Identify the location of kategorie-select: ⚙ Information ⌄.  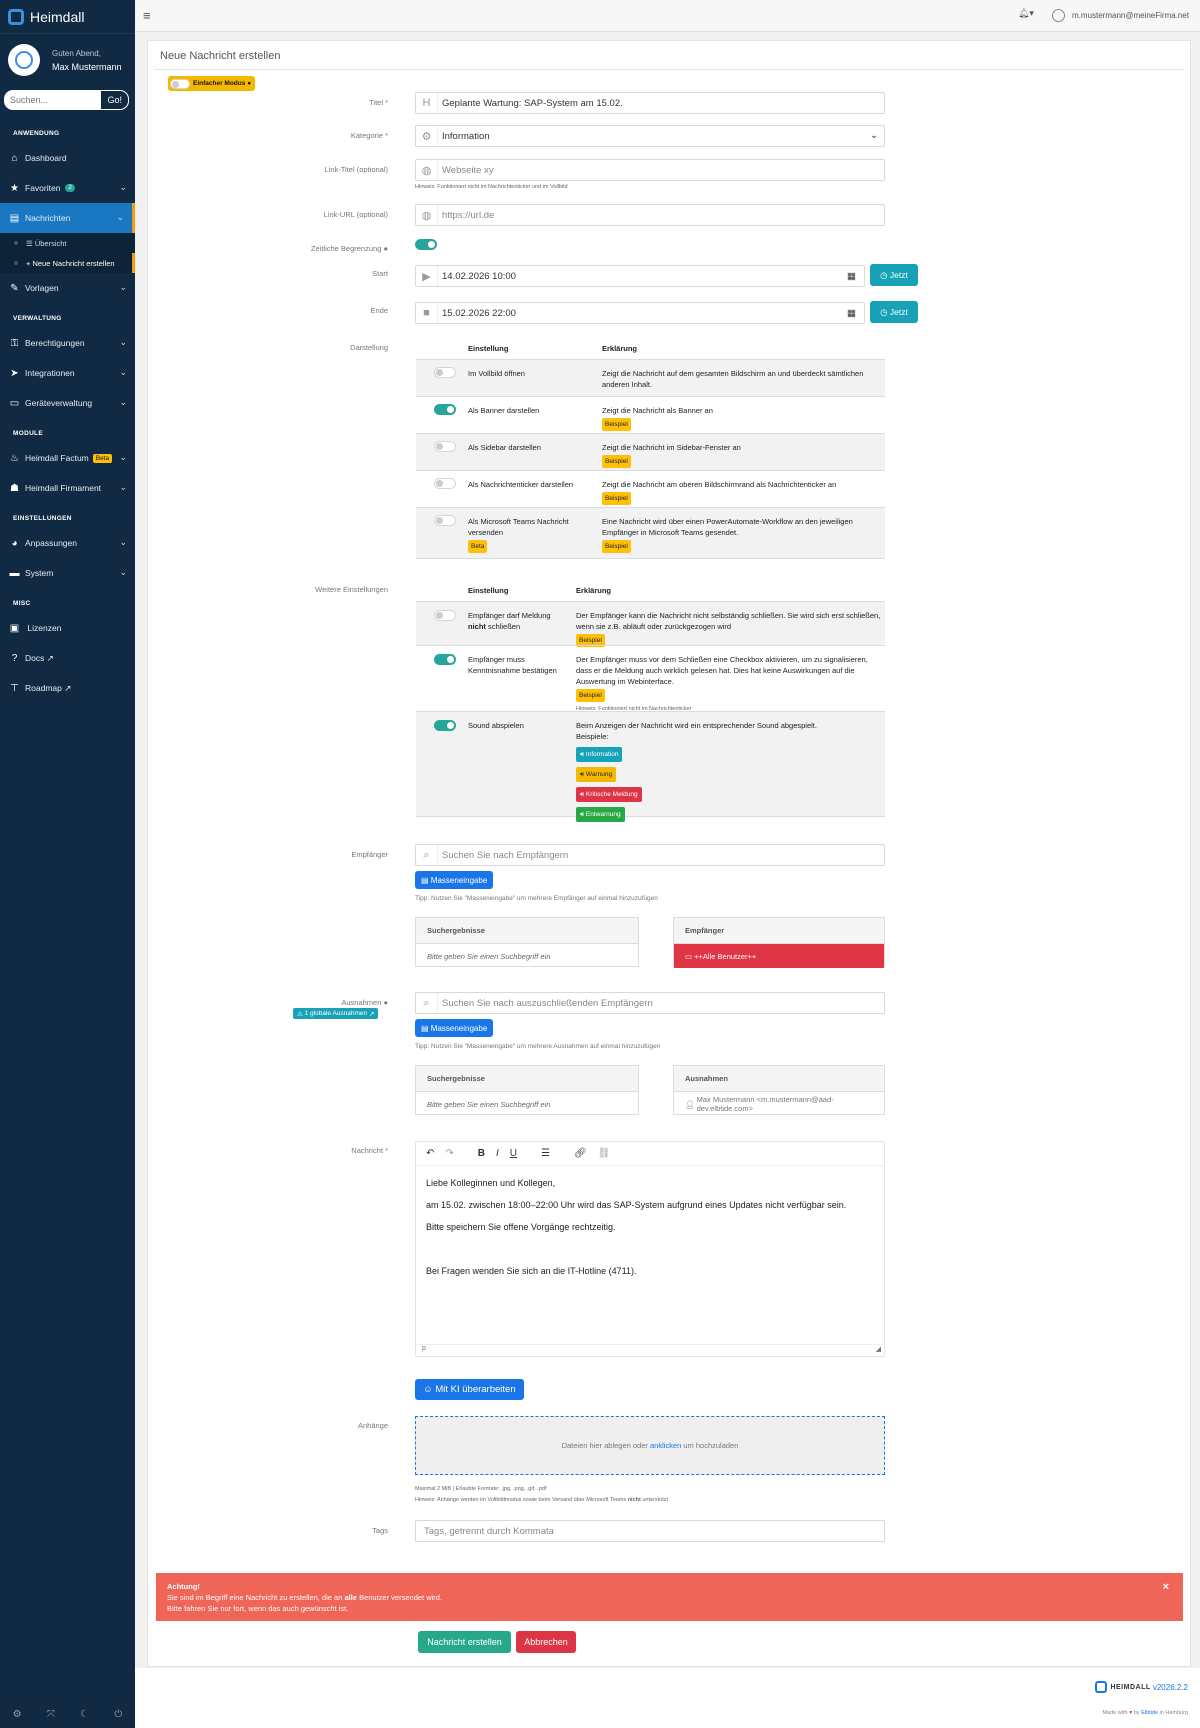
(650, 136).